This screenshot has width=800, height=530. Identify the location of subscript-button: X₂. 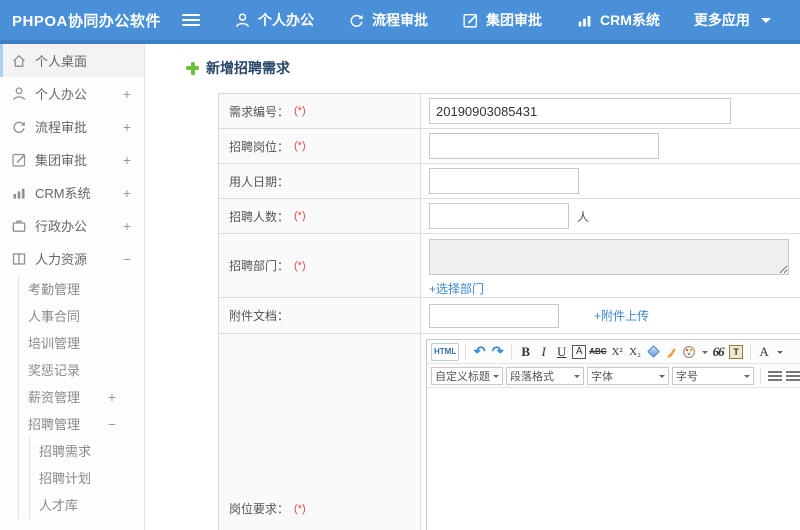
(635, 352).